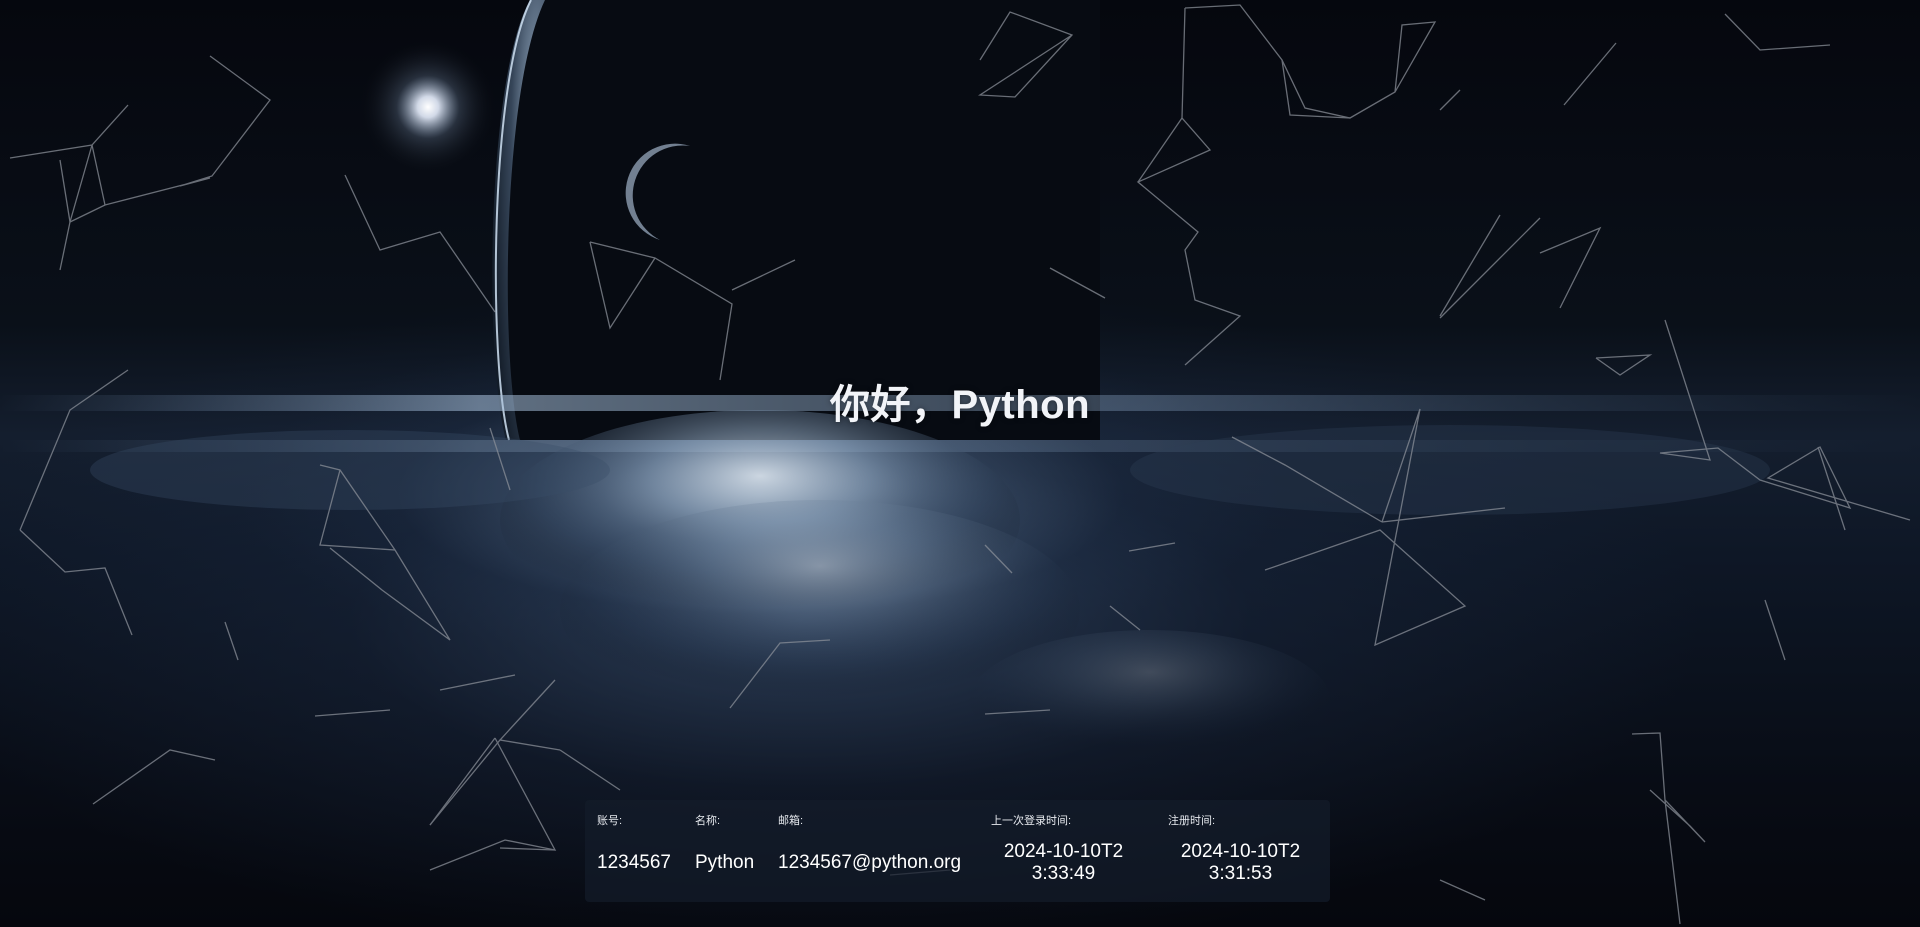 This screenshot has height=927, width=1920. Describe the element at coordinates (1192, 821) in the screenshot. I see `register-time-label: 注册时间:` at that location.